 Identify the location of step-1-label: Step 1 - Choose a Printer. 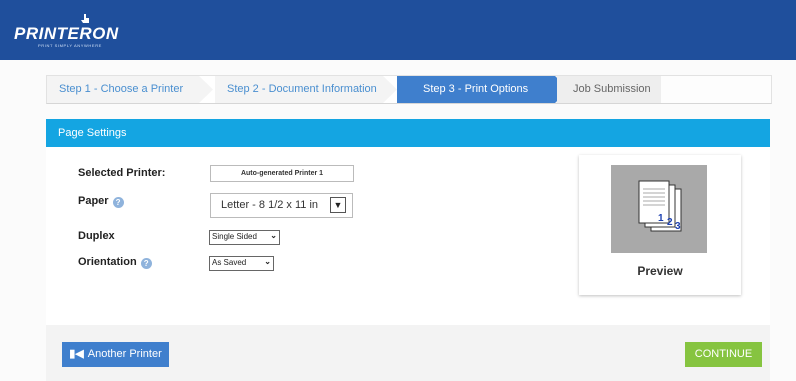
(121, 89).